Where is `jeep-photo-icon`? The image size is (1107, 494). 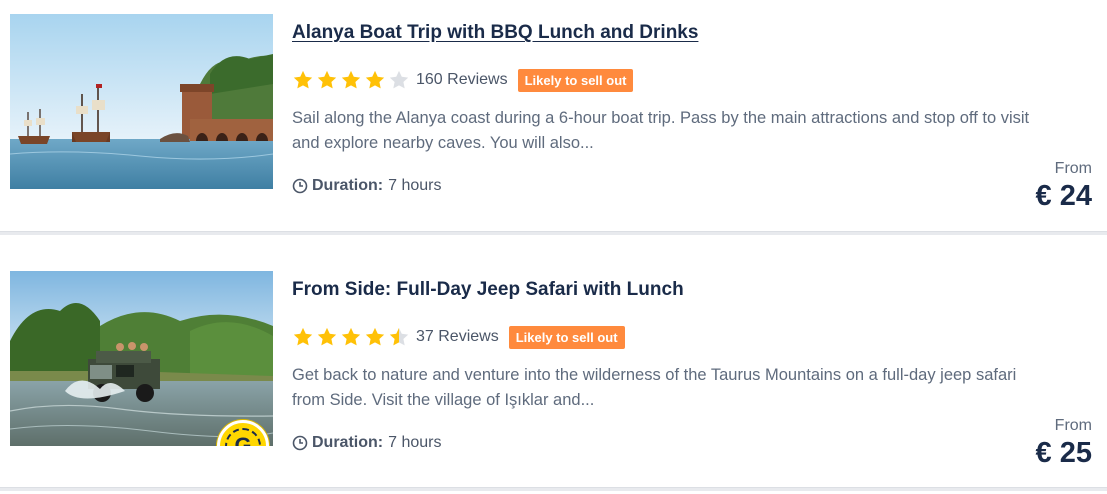 jeep-photo-icon is located at coordinates (141, 358).